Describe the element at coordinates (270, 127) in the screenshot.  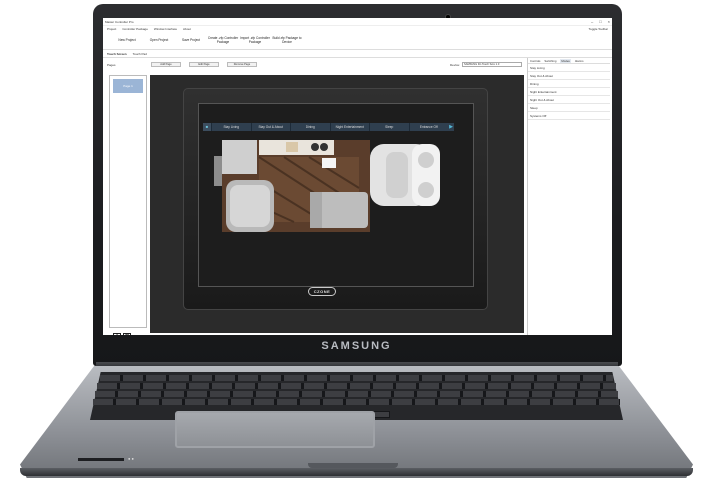
I see `scene-stay-out-about: Stay Out & About` at that location.